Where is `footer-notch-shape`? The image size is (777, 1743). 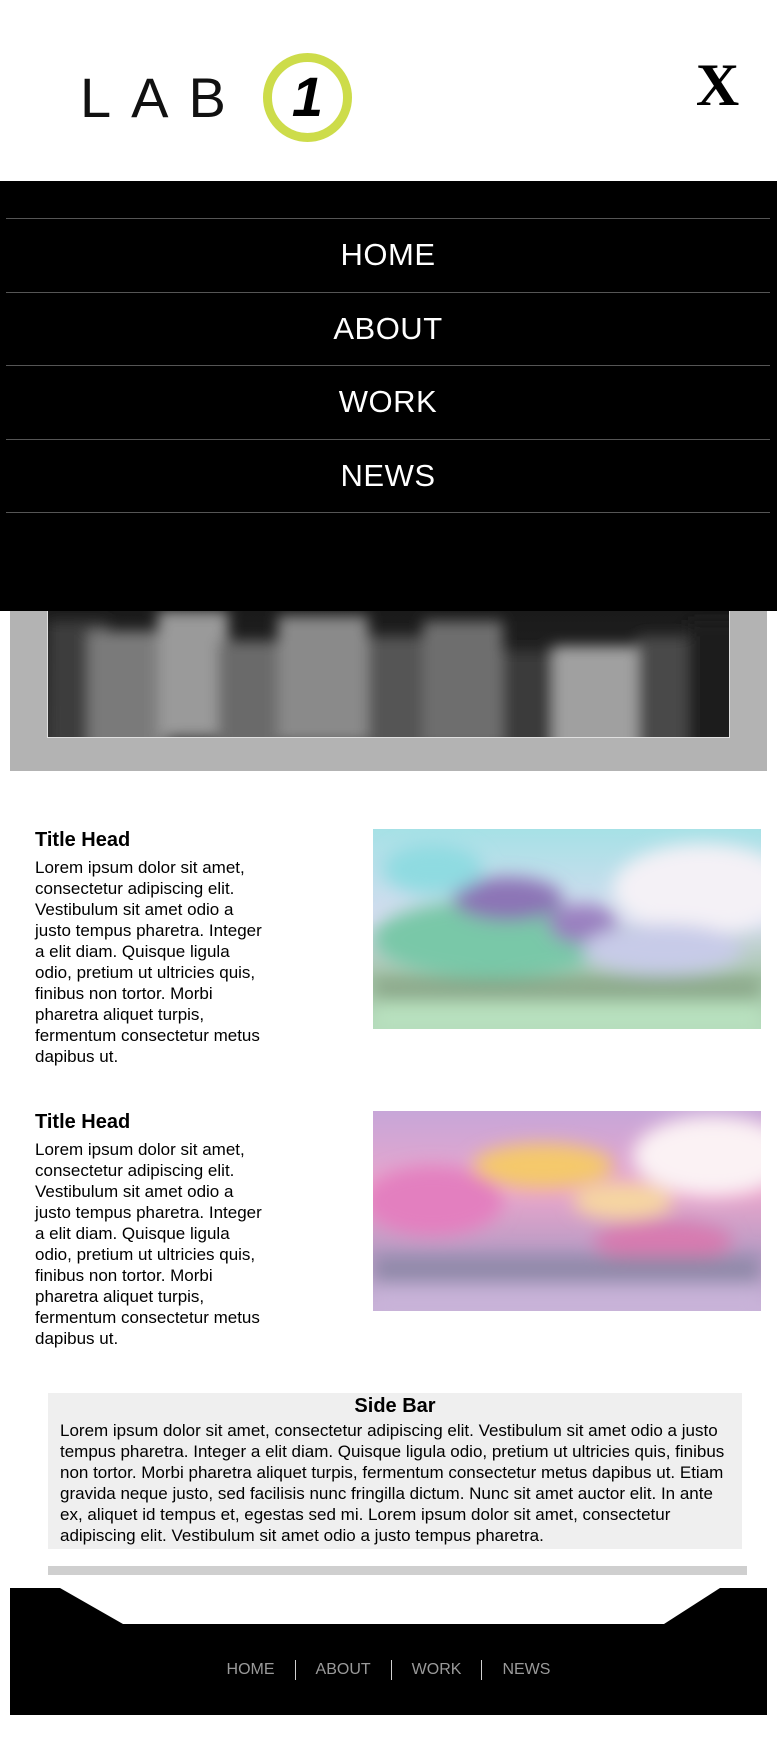
footer-notch-shape is located at coordinates (390, 1606).